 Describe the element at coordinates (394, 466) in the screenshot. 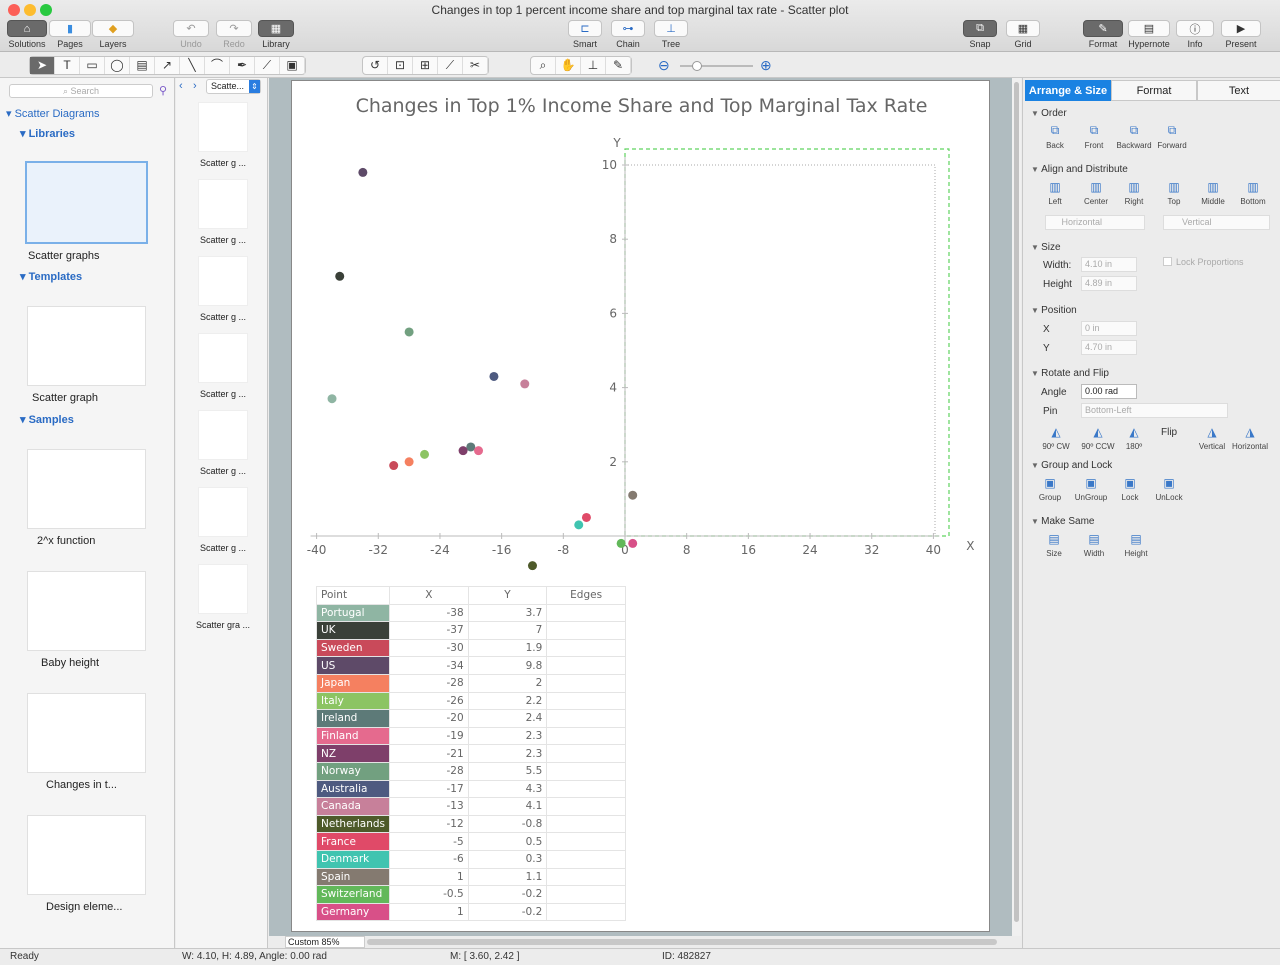

I see `data-point-sweden` at that location.